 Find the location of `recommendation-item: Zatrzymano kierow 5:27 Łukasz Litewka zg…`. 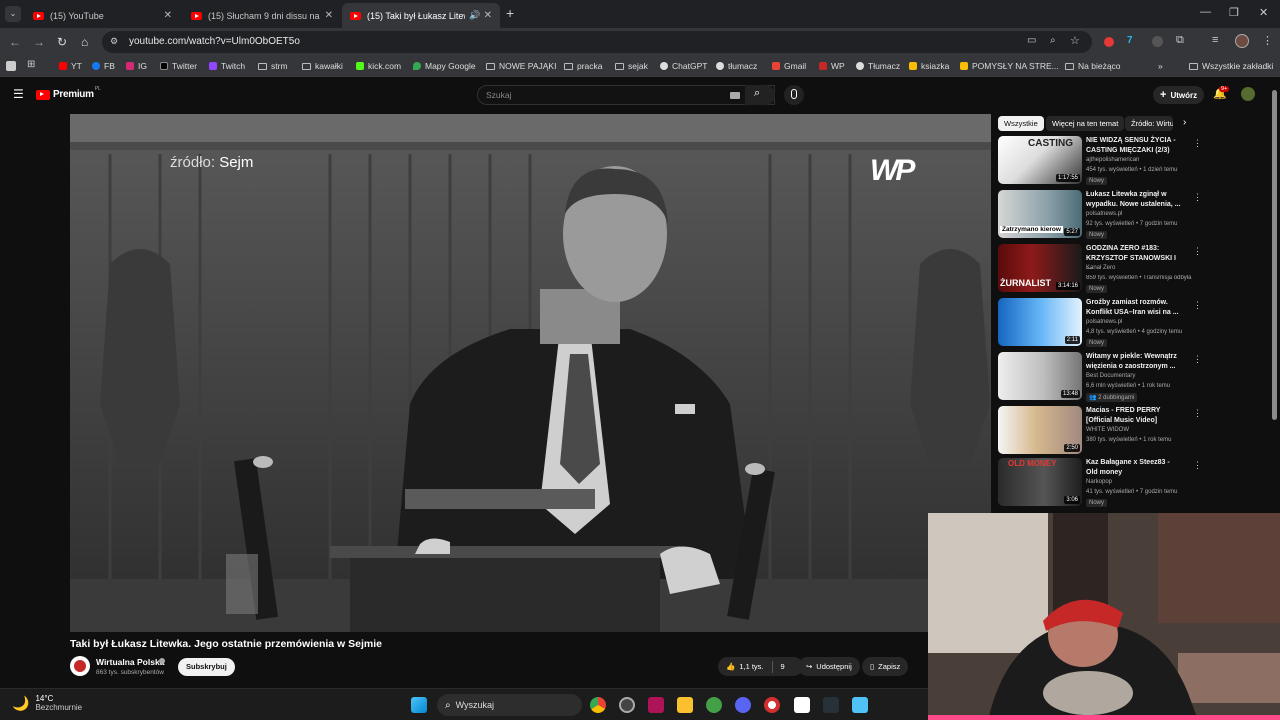

recommendation-item: Zatrzymano kierow 5:27 Łukasz Litewka zg… is located at coordinates (1100, 215).